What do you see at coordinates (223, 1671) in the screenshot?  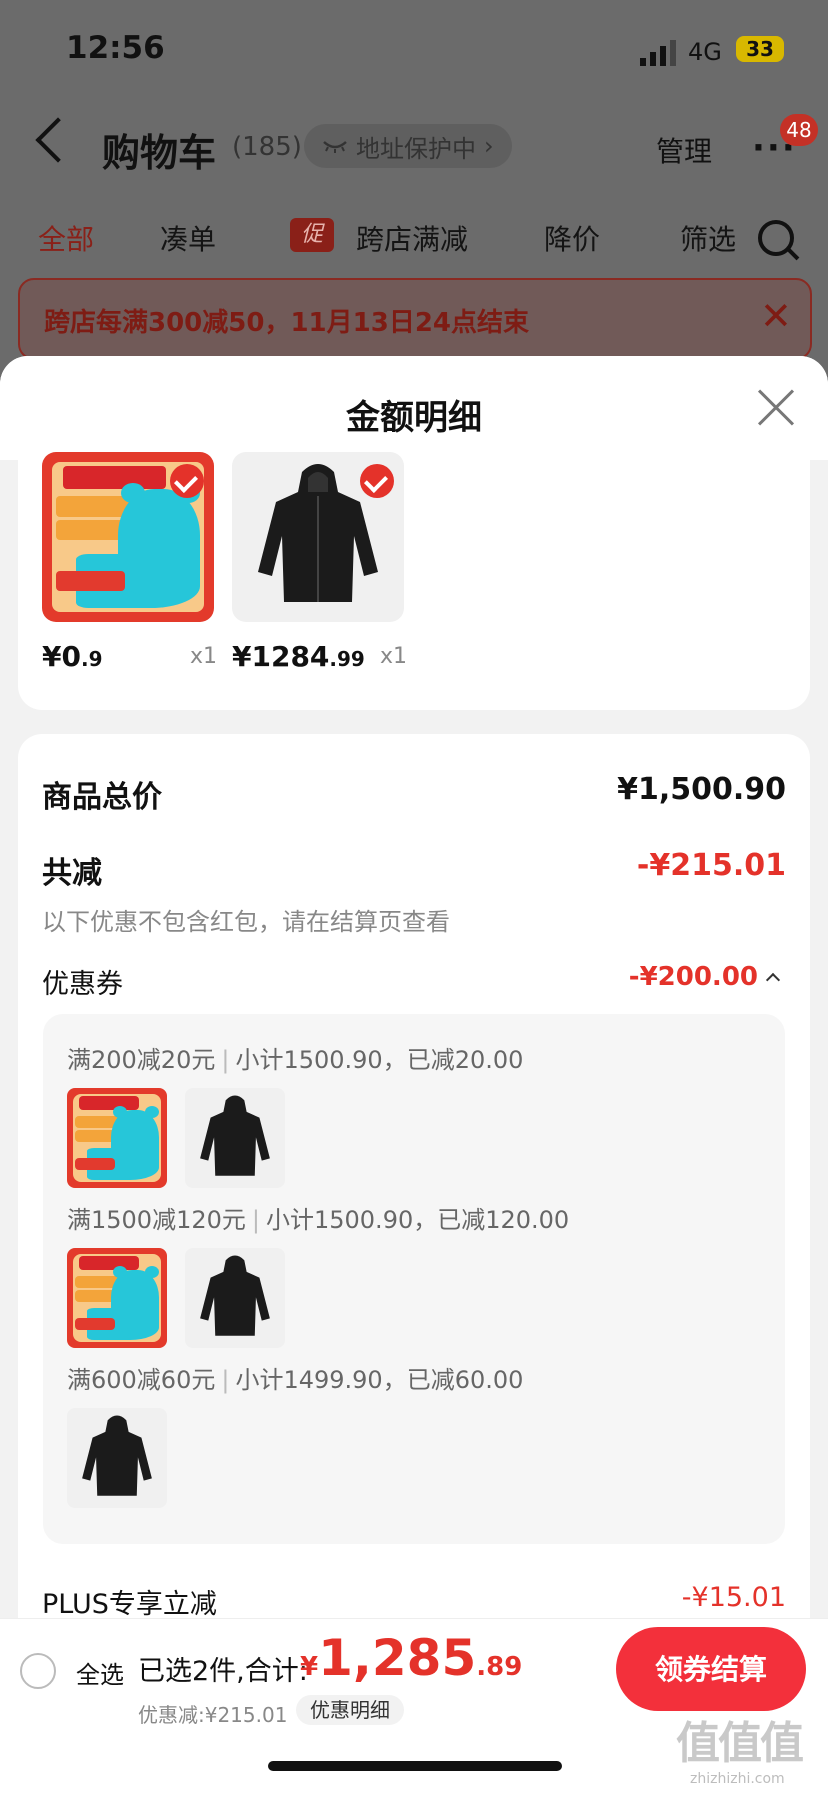 I see `selected-count: 已选2件,合计:` at bounding box center [223, 1671].